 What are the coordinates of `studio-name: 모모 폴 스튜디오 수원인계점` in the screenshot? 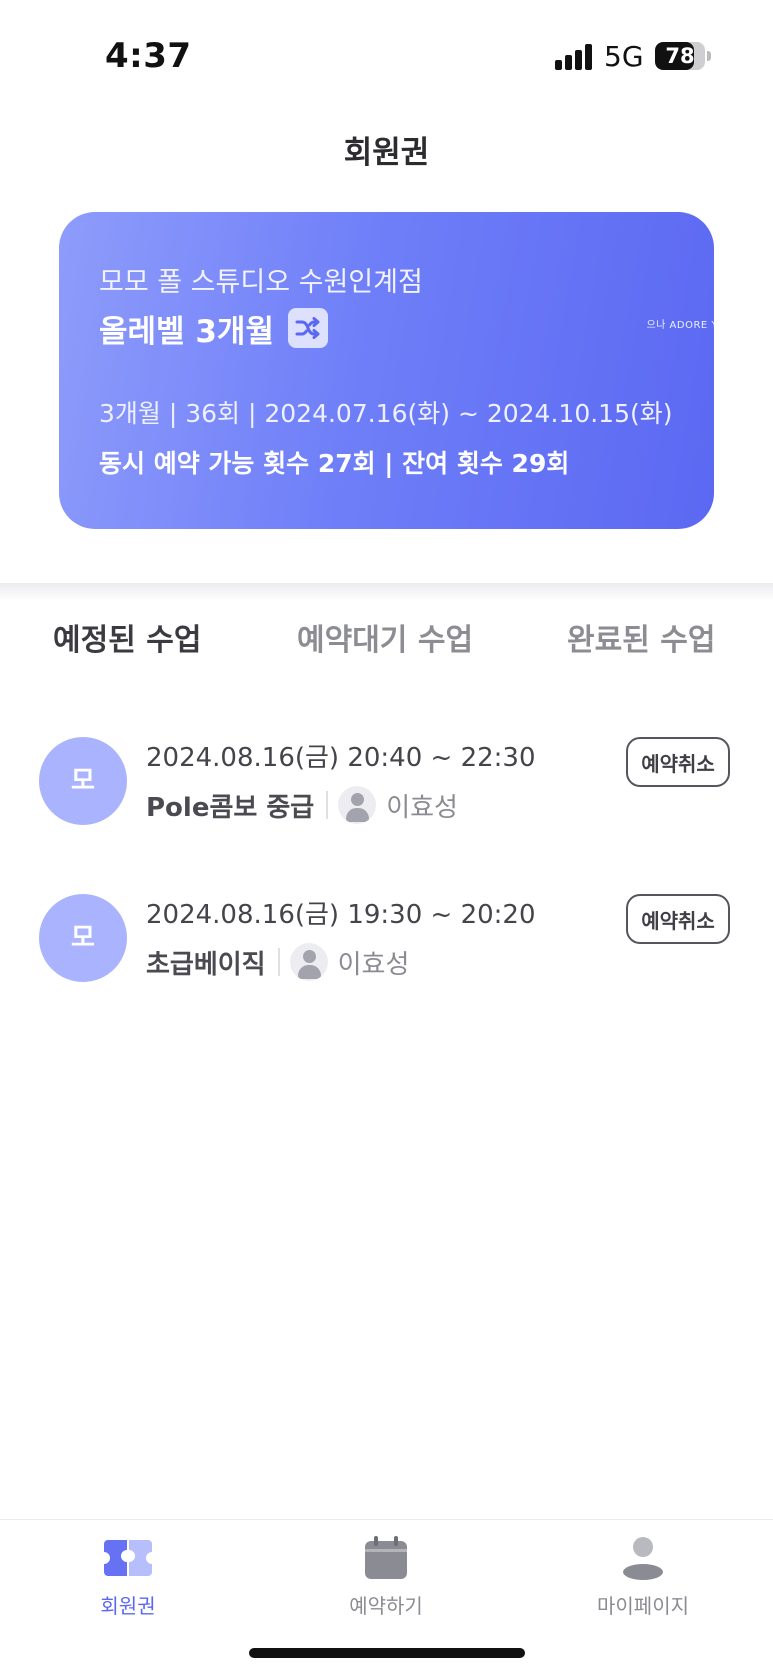 It's located at (261, 282).